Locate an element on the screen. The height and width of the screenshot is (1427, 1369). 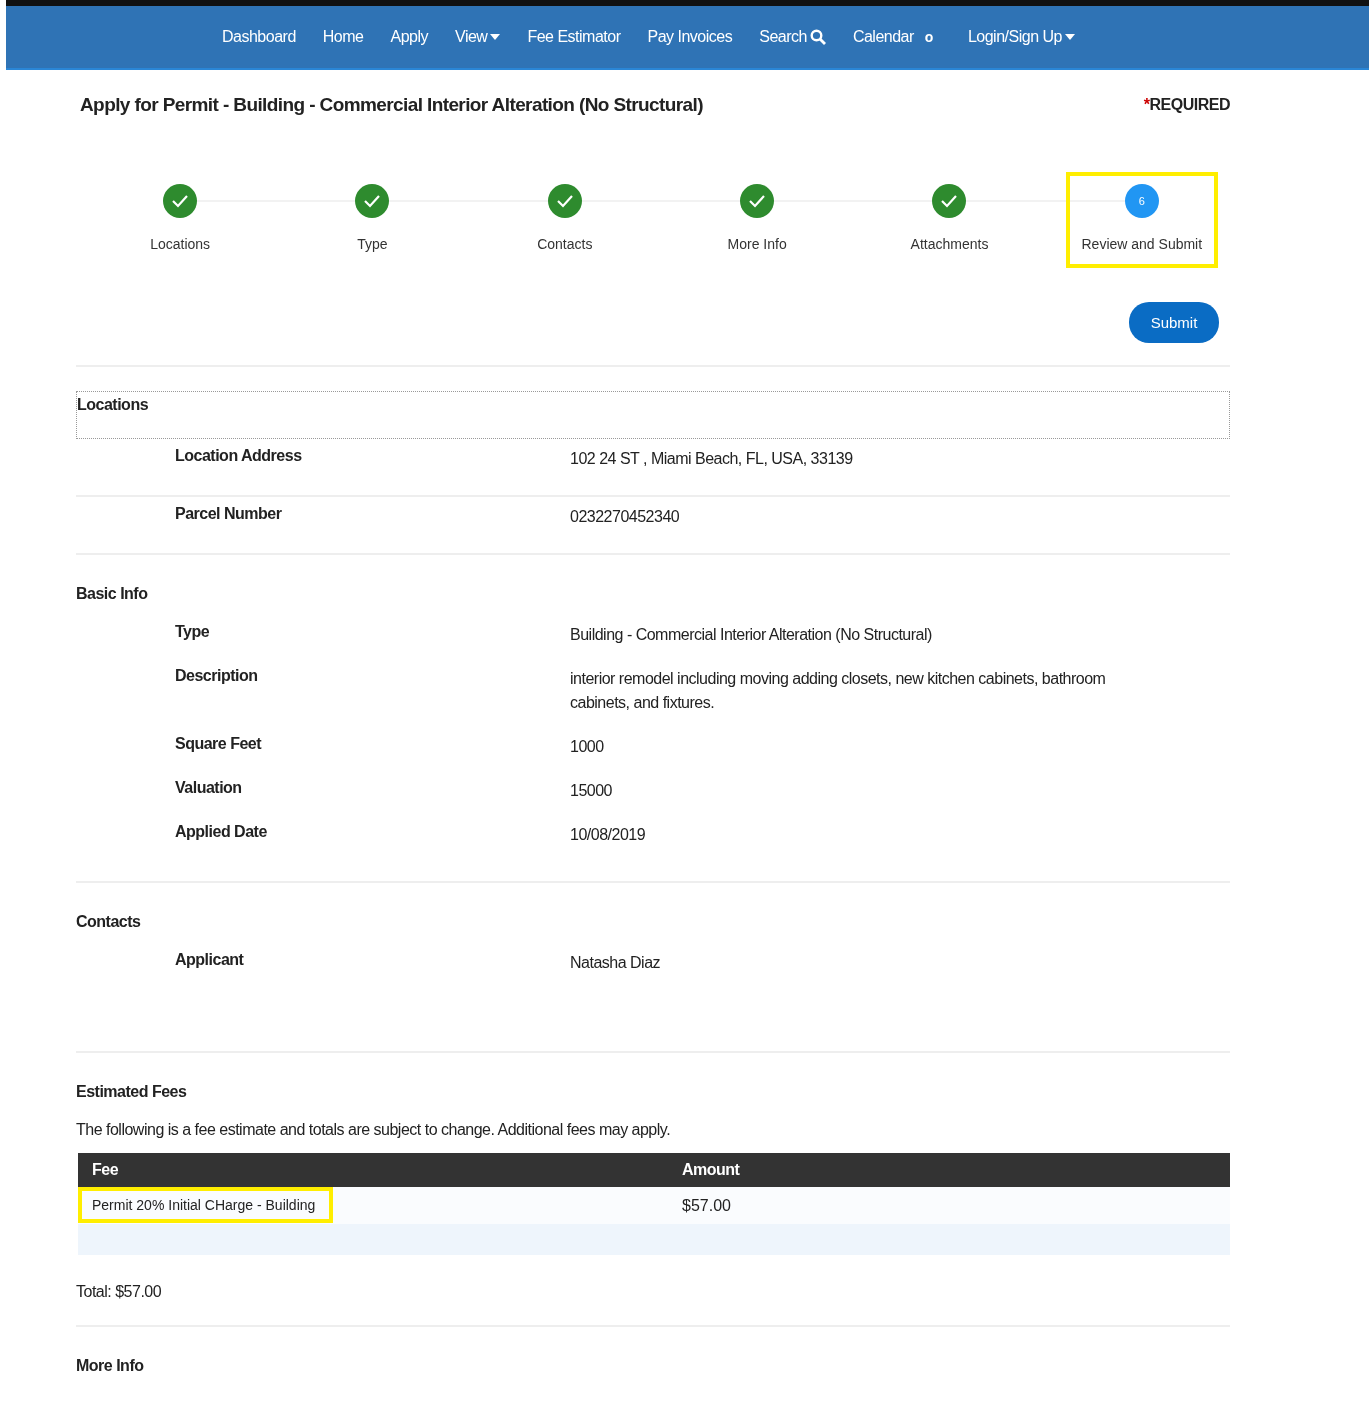
step: 6 Review and Submit is located at coordinates (1142, 220).